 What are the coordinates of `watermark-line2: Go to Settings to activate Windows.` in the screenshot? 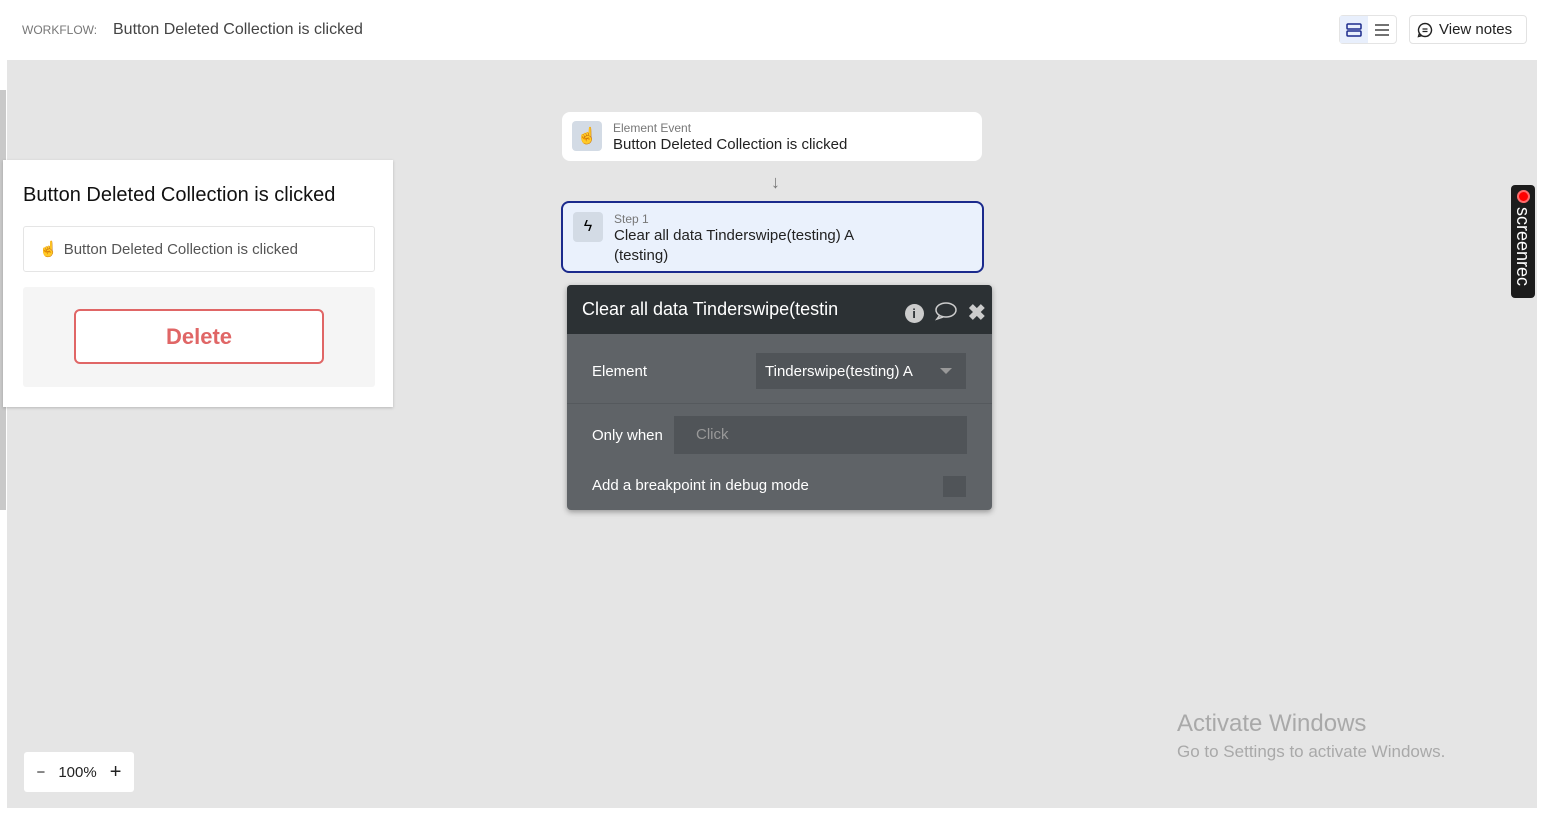 It's located at (1311, 751).